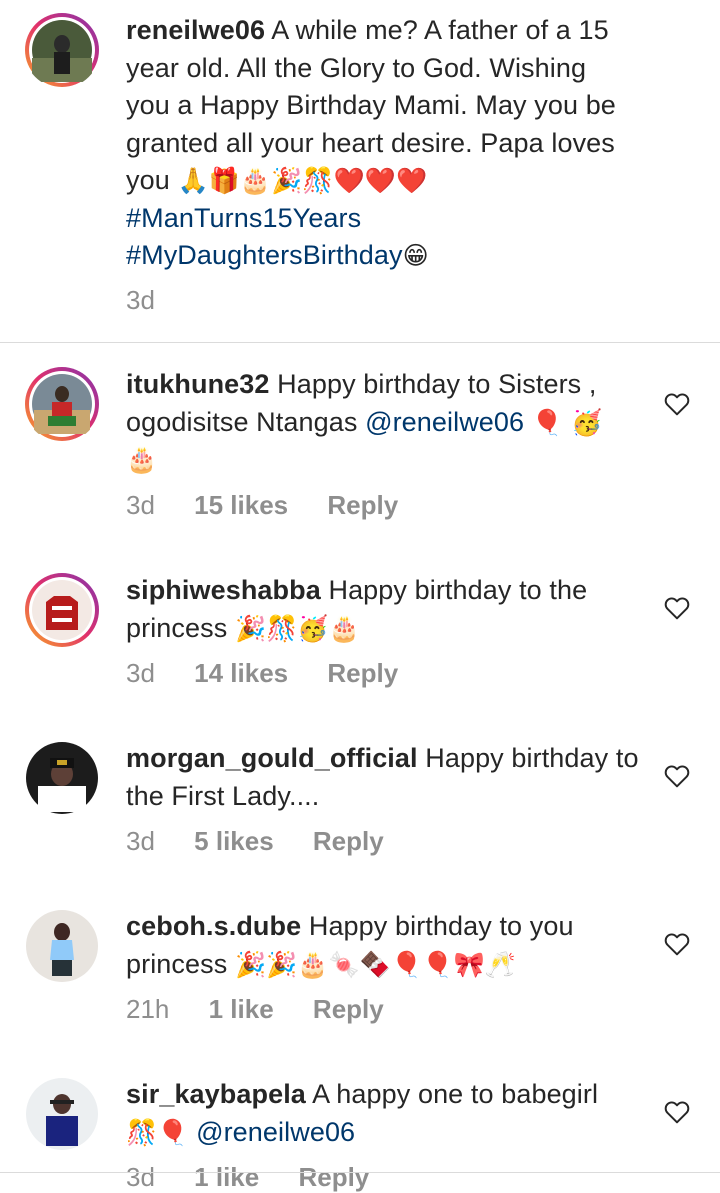  I want to click on caption-line: year old. All the Glory to God. Wishing, so click(356, 67).